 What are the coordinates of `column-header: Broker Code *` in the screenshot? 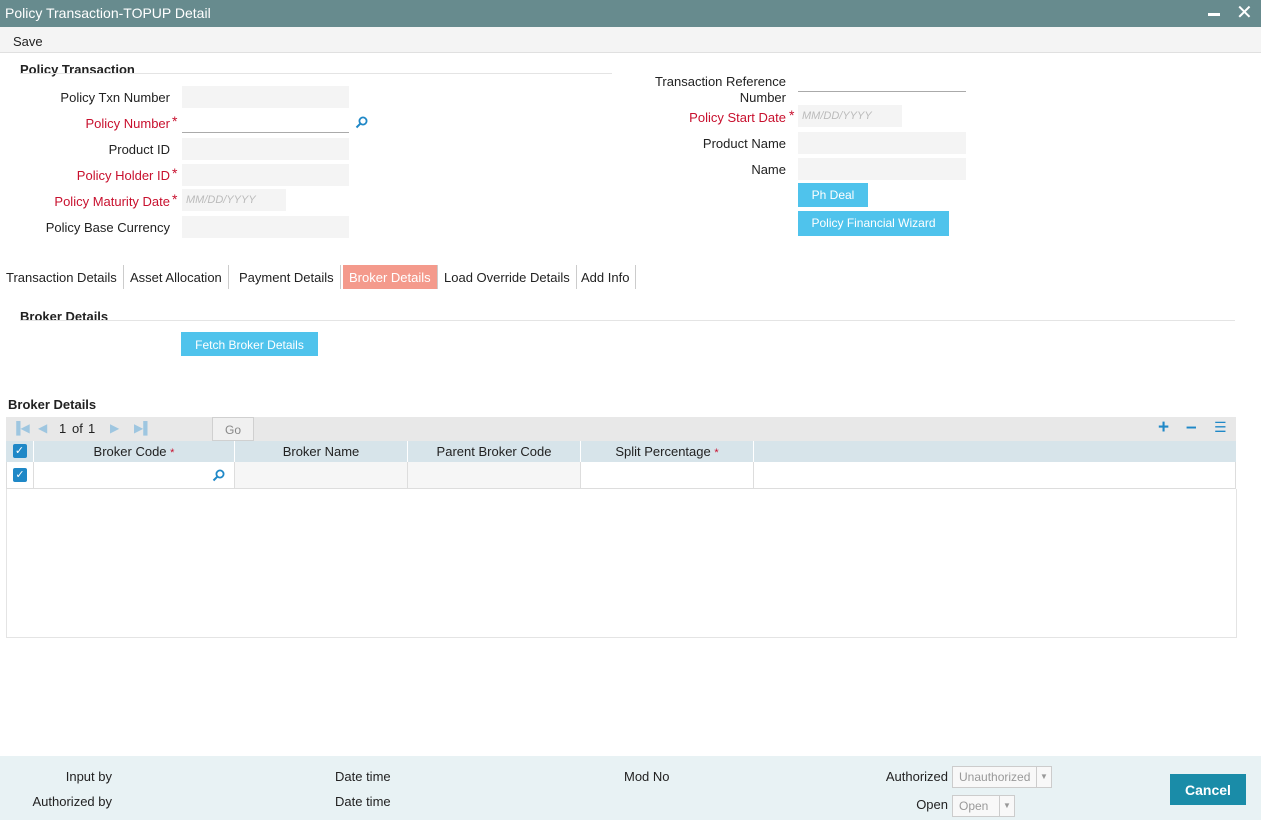 It's located at (134, 451).